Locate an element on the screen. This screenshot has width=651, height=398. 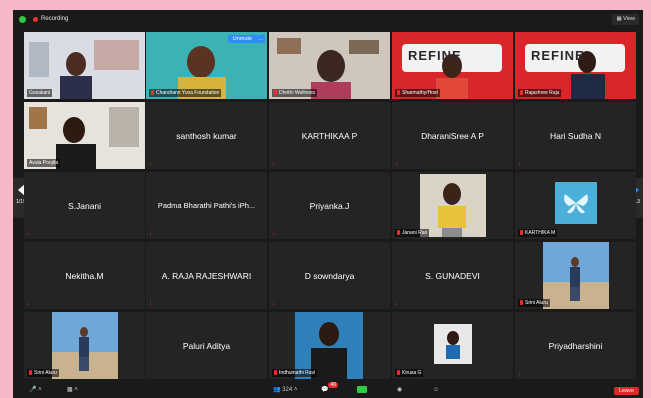
video-tile: DharaniSree A P ↓ is located at coordinates (452, 135).